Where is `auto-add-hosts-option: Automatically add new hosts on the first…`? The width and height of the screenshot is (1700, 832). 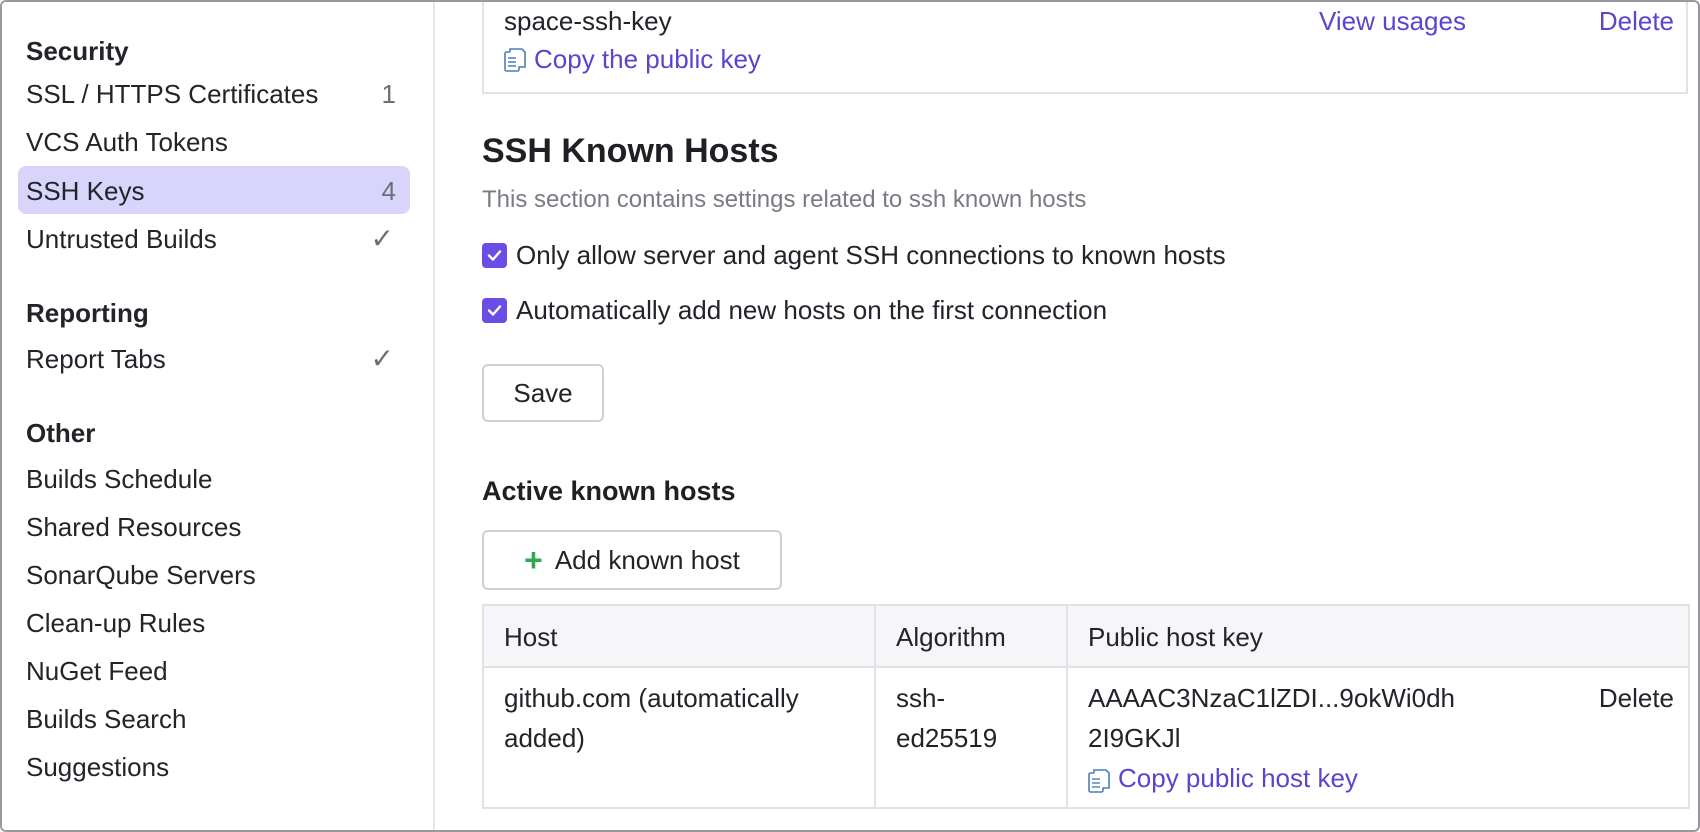
auto-add-hosts-option: Automatically add new hosts on the first… is located at coordinates (794, 310).